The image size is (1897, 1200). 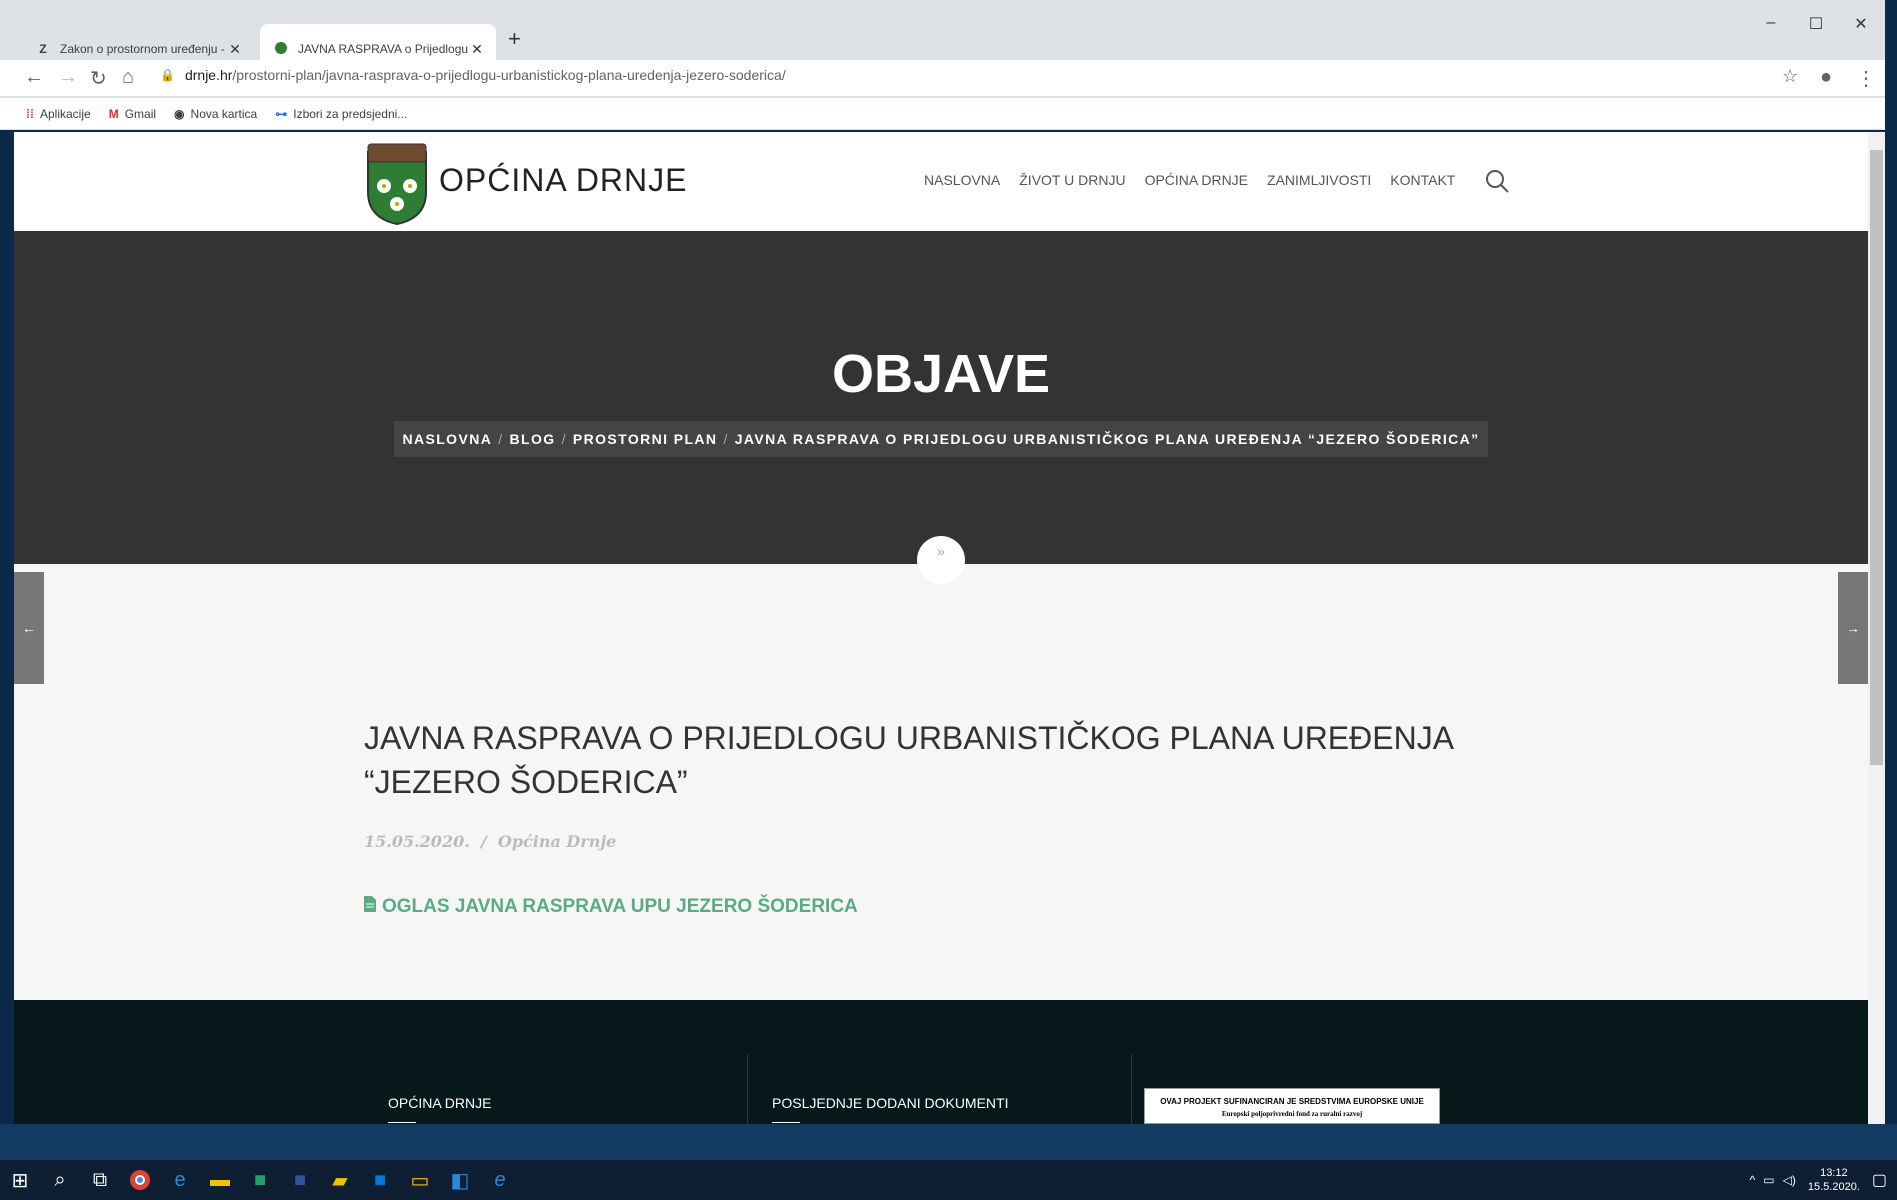 I want to click on post-date: 15.05.2020., so click(x=417, y=841).